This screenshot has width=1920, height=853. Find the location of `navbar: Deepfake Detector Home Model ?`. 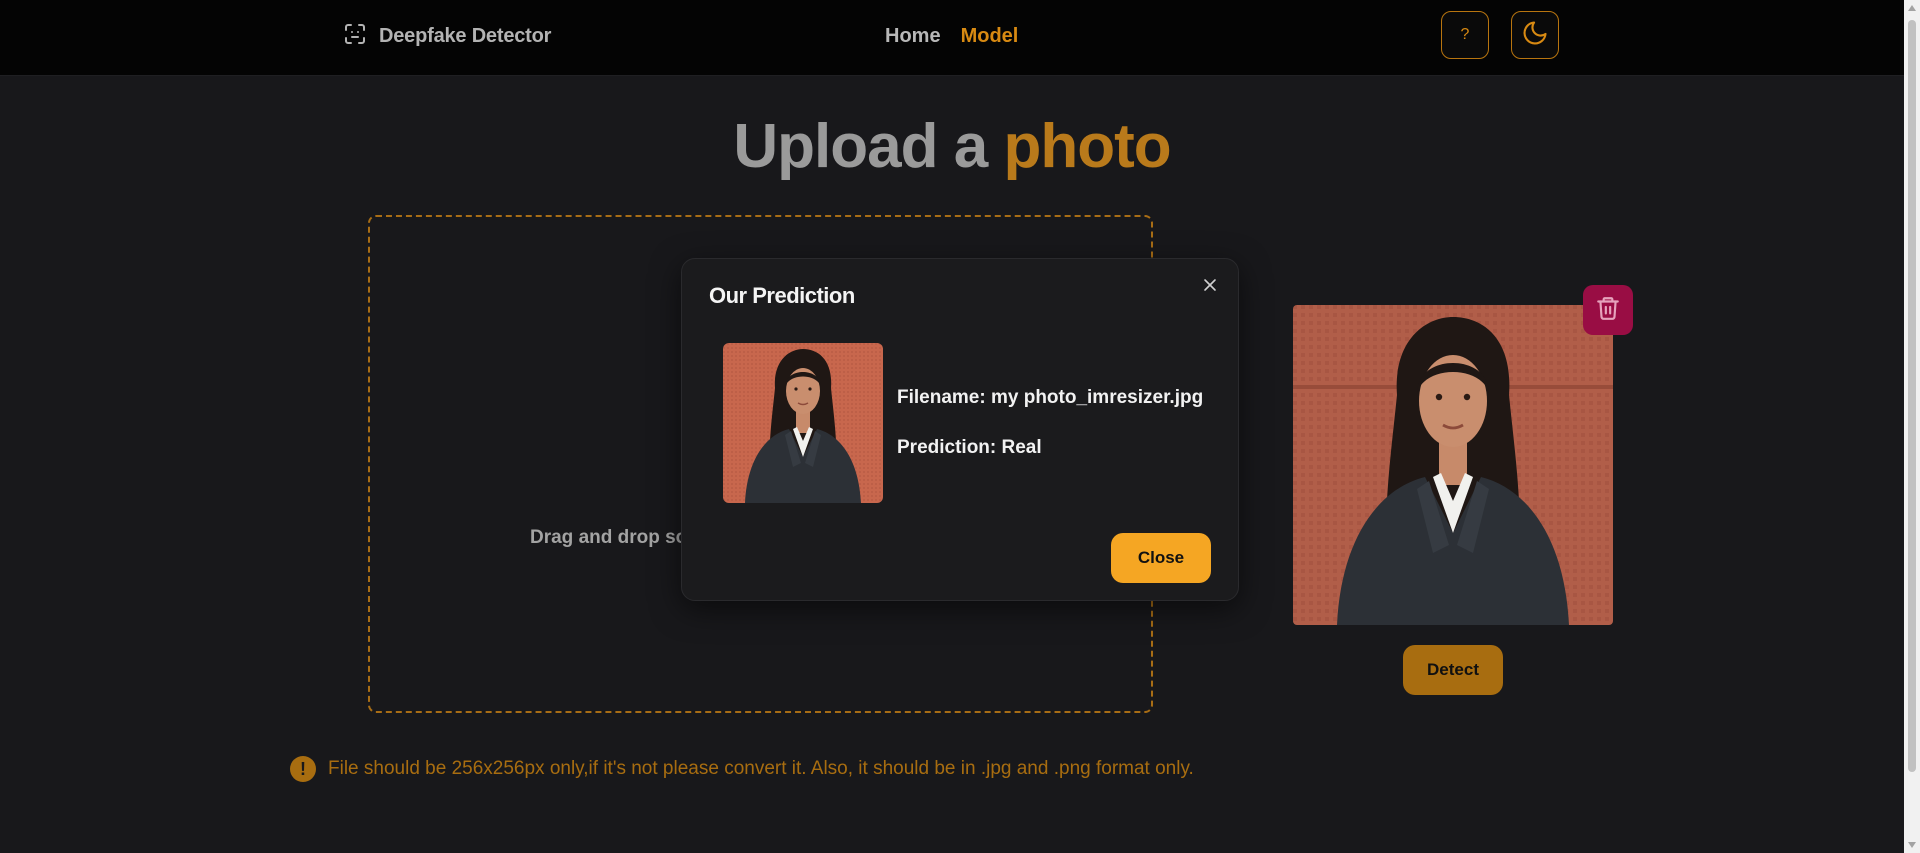

navbar: Deepfake Detector Home Model ? is located at coordinates (952, 38).